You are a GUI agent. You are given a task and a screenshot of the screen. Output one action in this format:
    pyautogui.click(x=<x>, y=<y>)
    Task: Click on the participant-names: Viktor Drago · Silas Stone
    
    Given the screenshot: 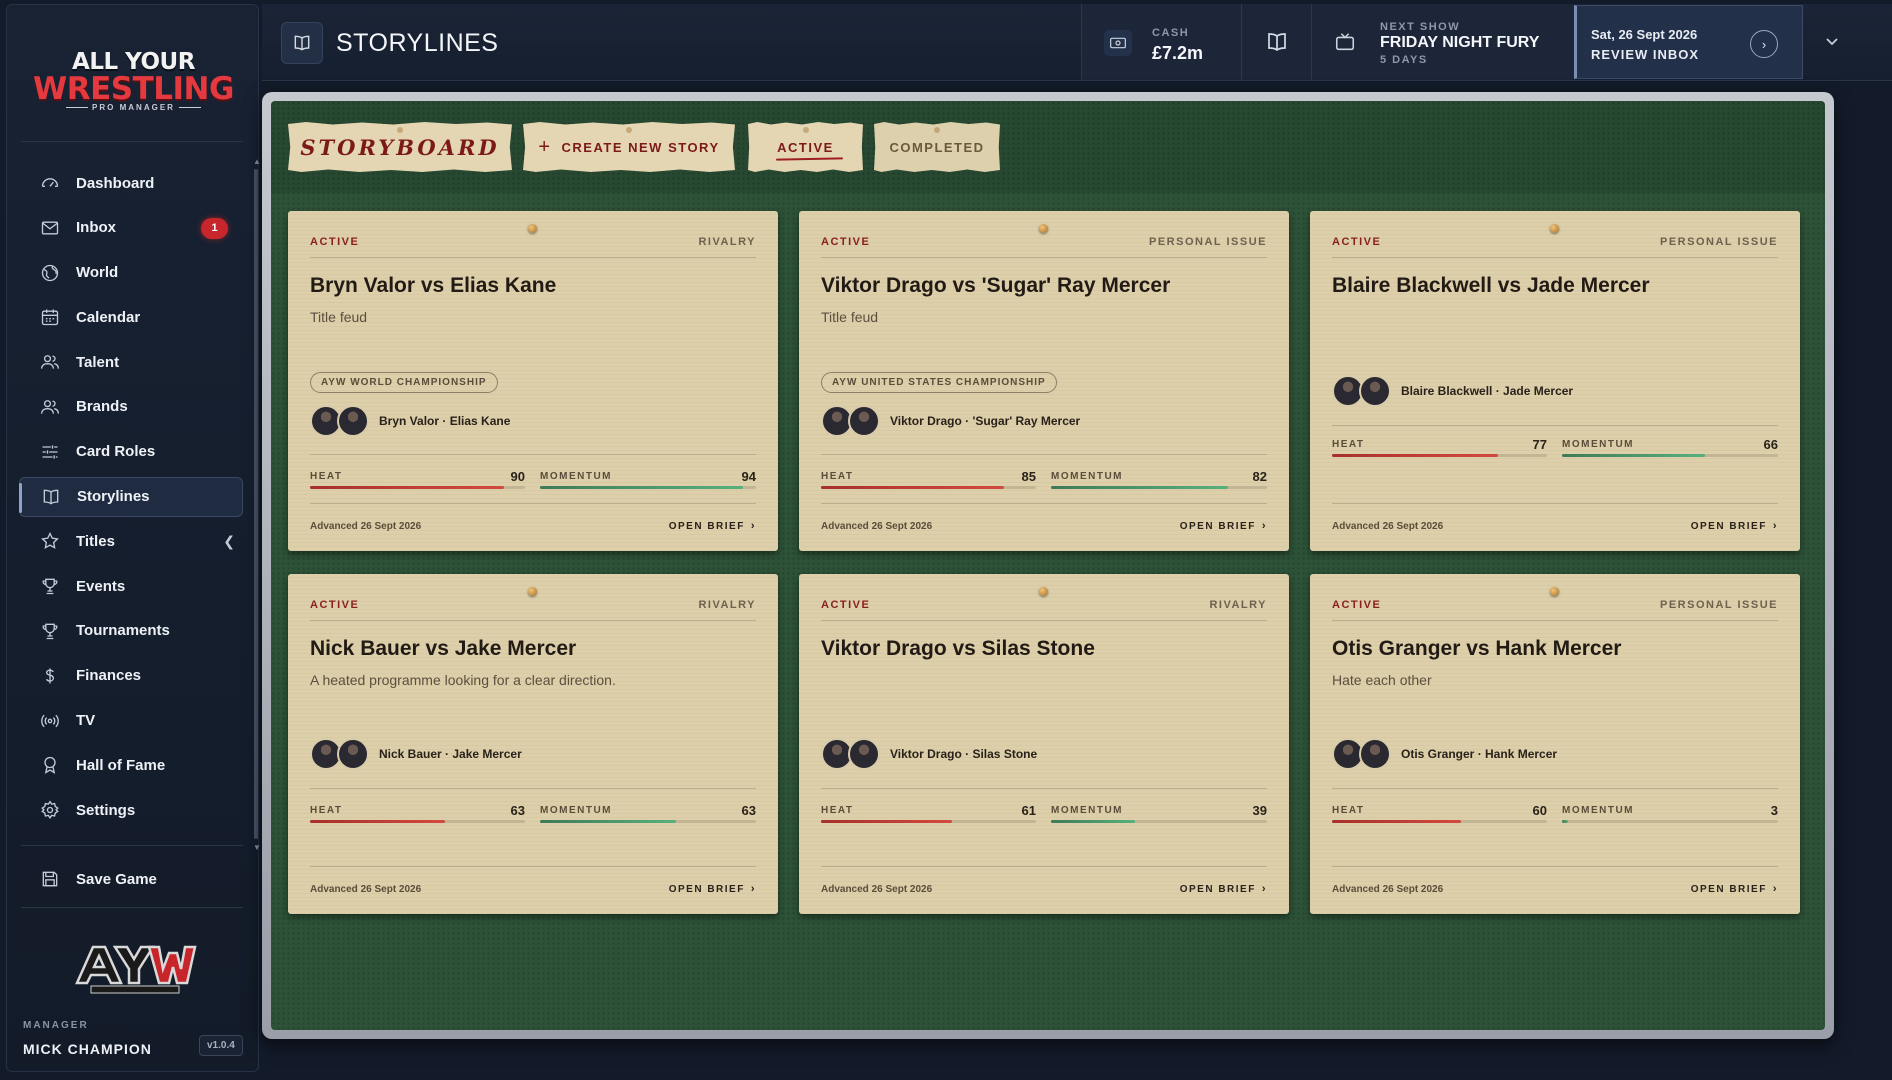 What is the action you would take?
    pyautogui.click(x=964, y=754)
    